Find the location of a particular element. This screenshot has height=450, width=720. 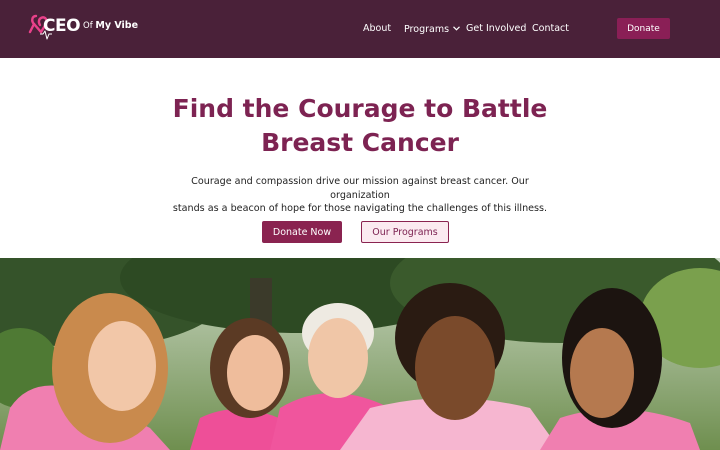

nav-contact: Contact is located at coordinates (550, 28).